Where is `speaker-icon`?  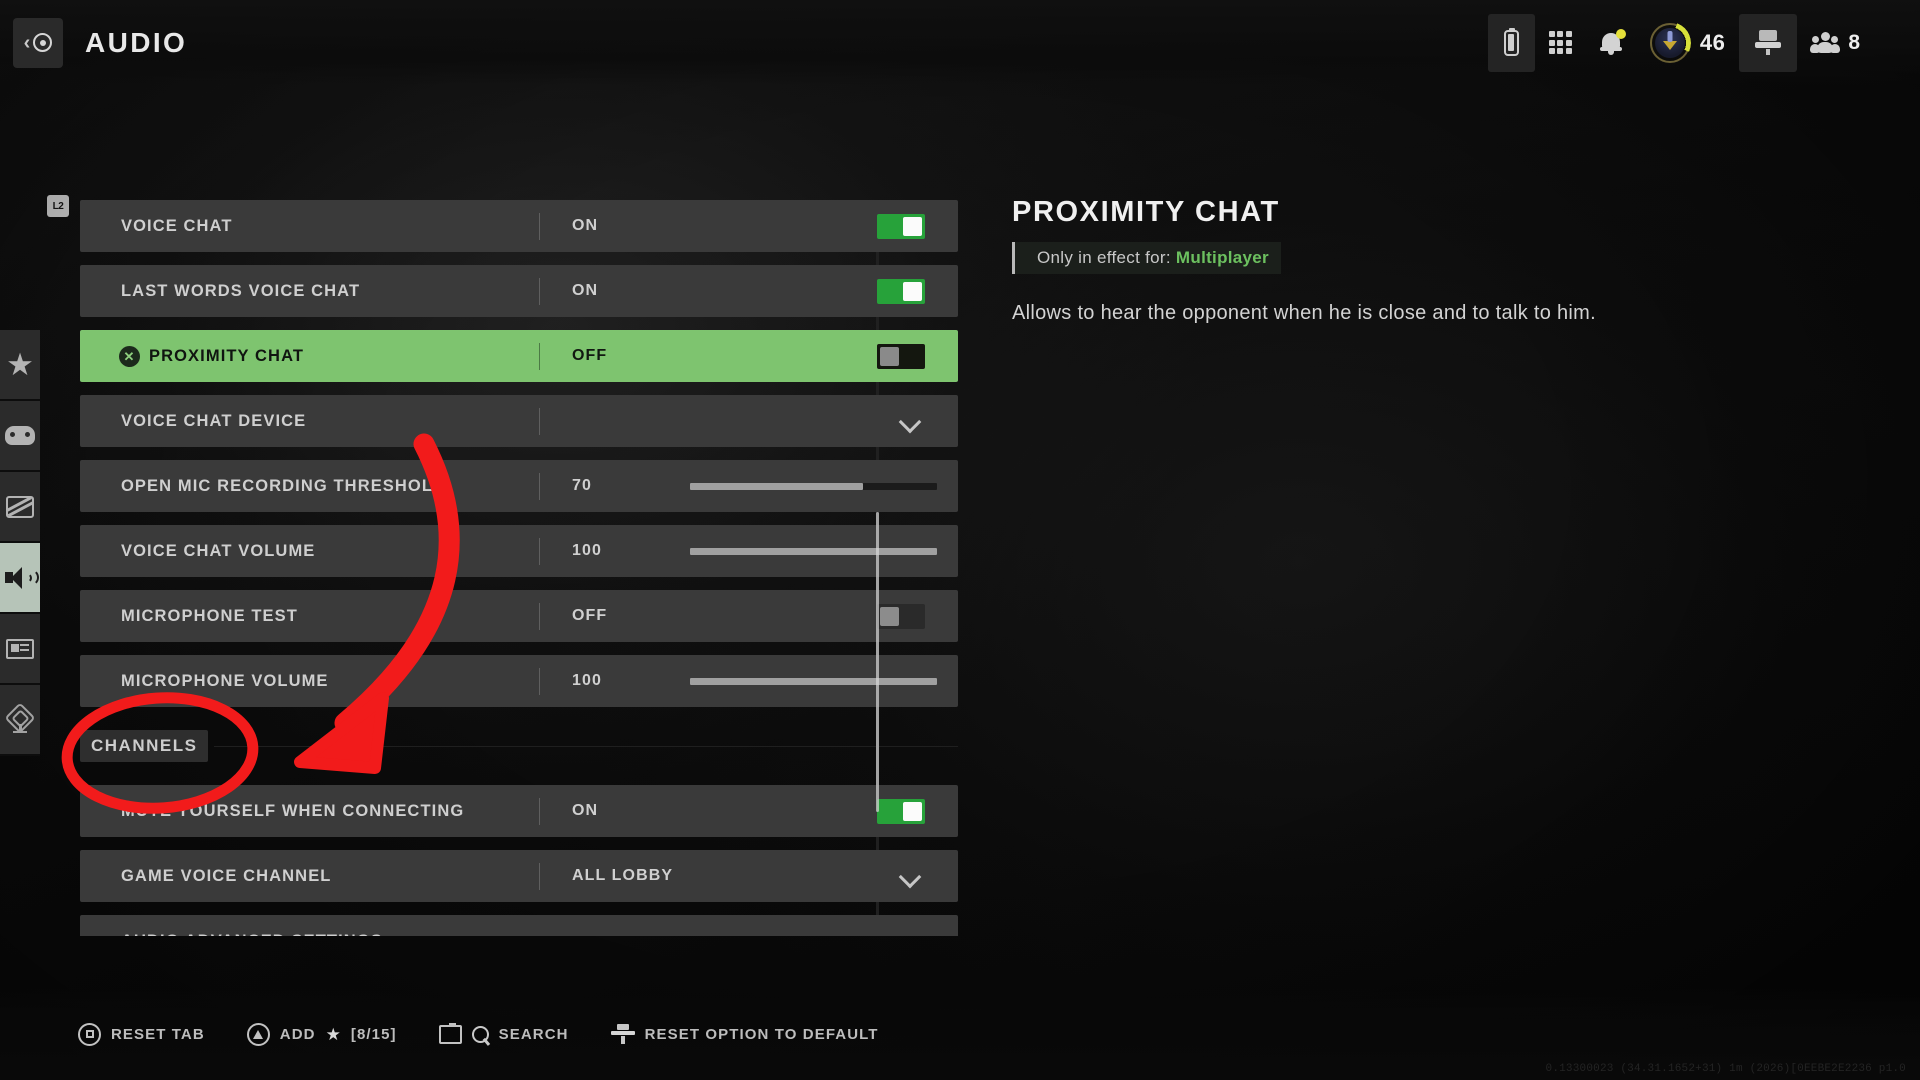
speaker-icon is located at coordinates (22, 578).